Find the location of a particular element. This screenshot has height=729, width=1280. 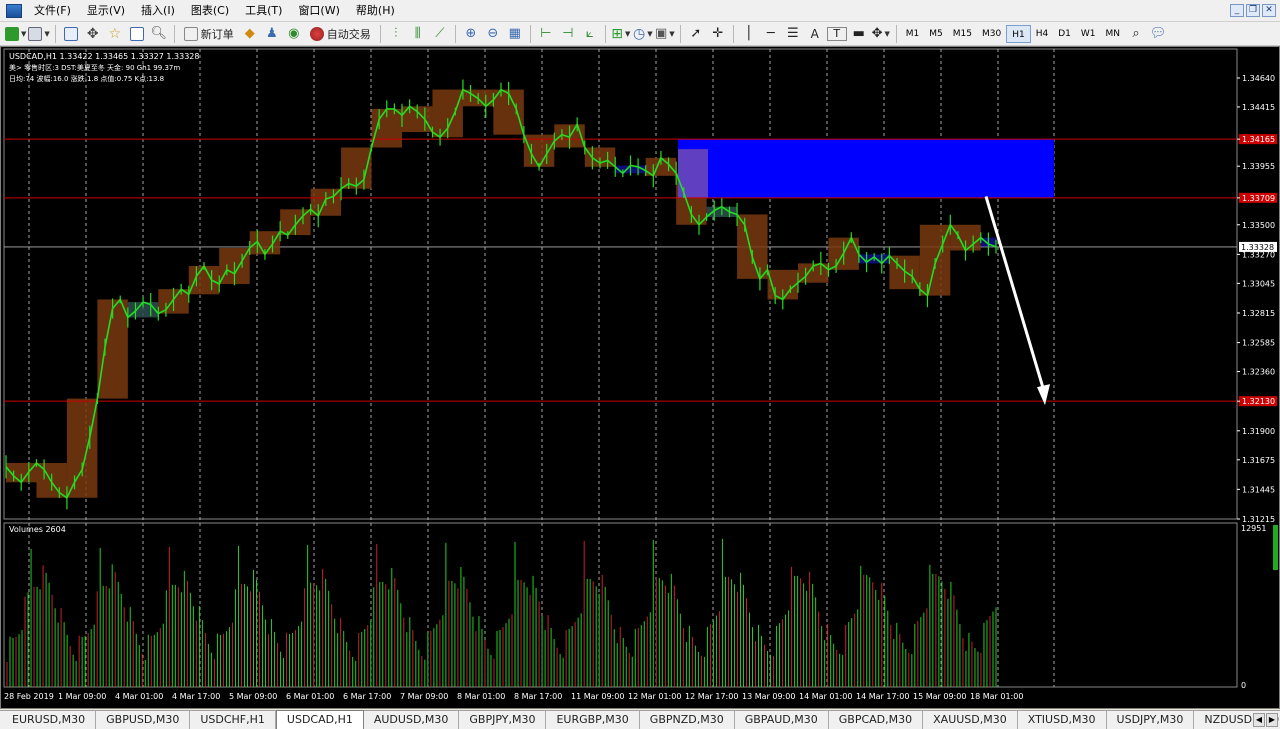

new-chart-button: ▼ is located at coordinates (15, 34).